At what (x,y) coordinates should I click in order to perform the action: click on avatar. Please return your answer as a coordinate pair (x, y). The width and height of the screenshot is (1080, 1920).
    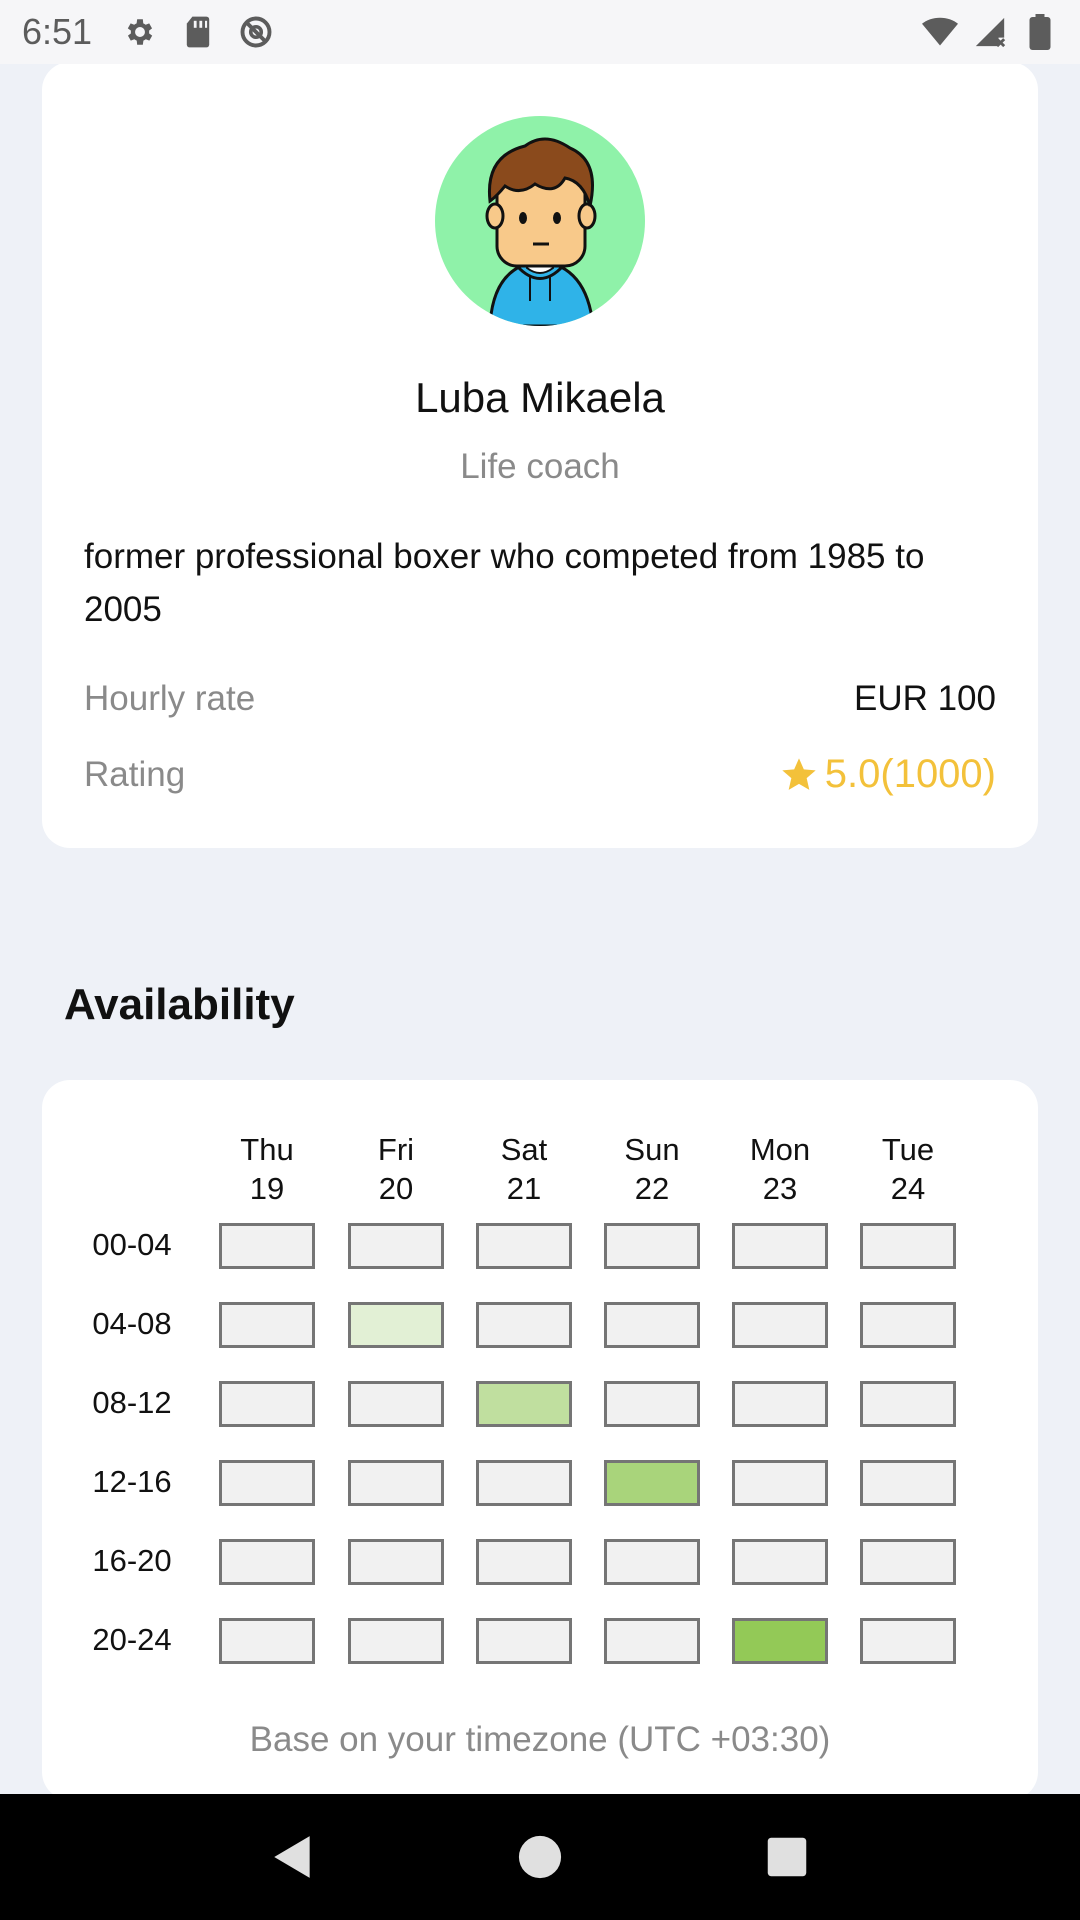
    Looking at the image, I should click on (540, 221).